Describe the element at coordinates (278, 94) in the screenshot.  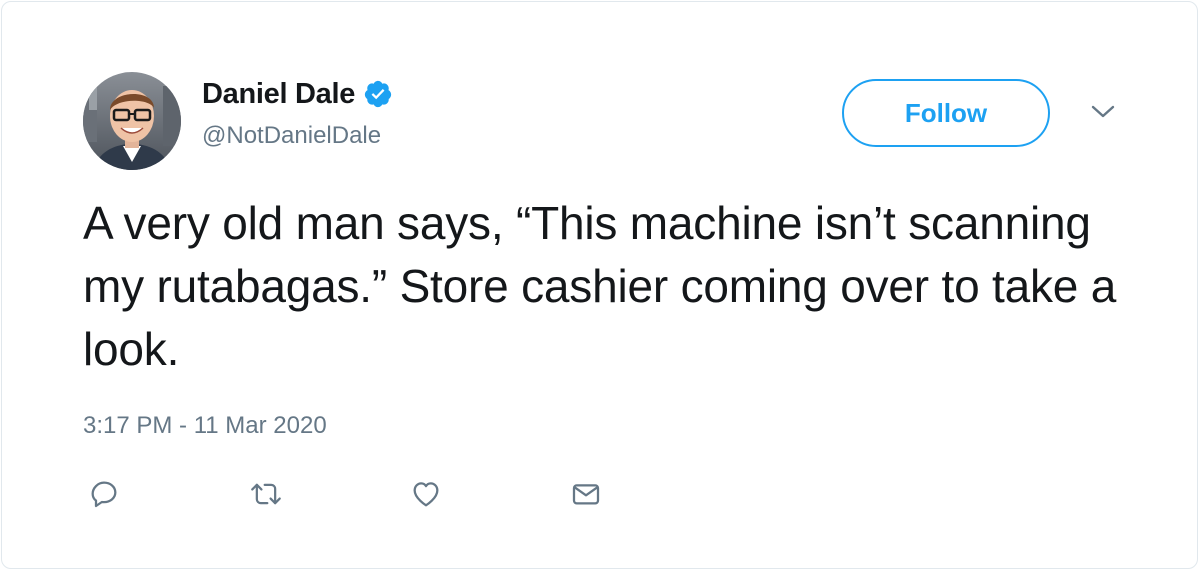
I see `author-display-name: Daniel Dale` at that location.